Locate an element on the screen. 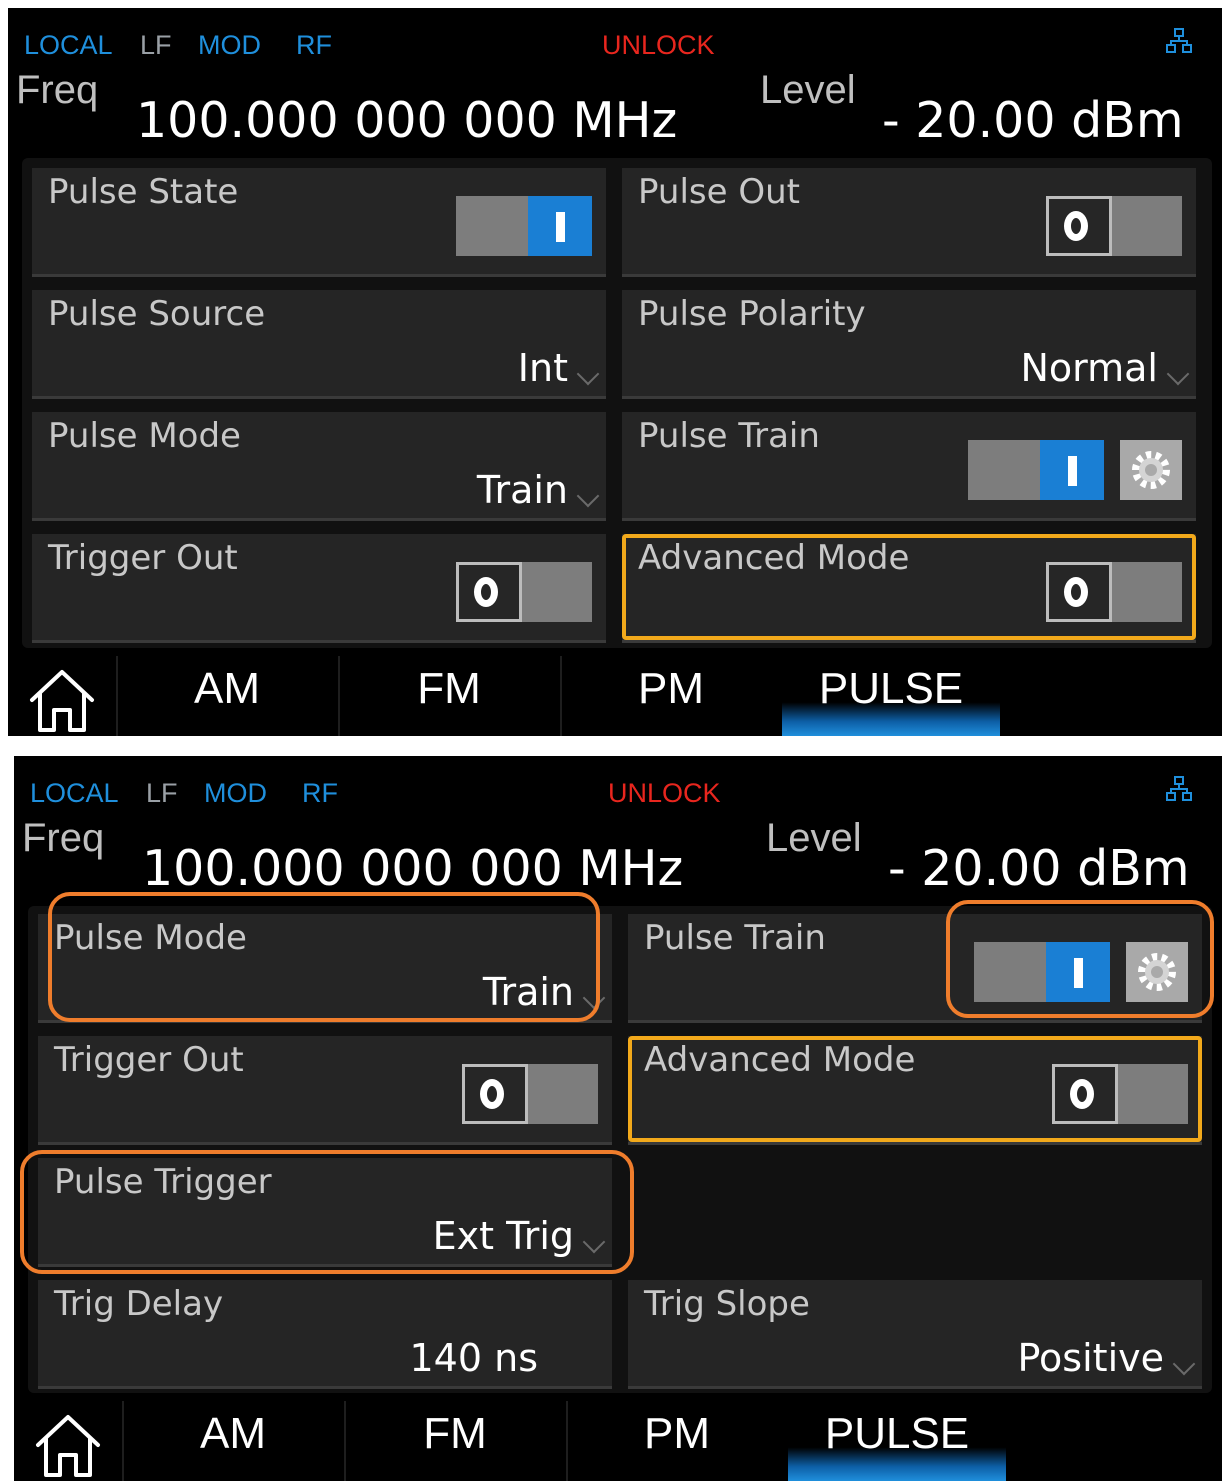 This screenshot has width=1224, height=1481. pulse-out-label: Pulse Out is located at coordinates (719, 192).